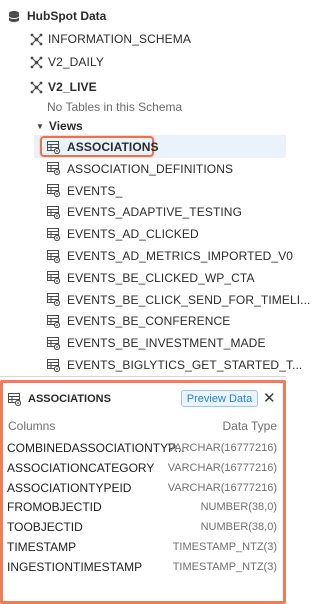 This screenshot has width=320, height=604. I want to click on schema-item-information-schema: INFORMATION_SCHEMA, so click(110, 39).